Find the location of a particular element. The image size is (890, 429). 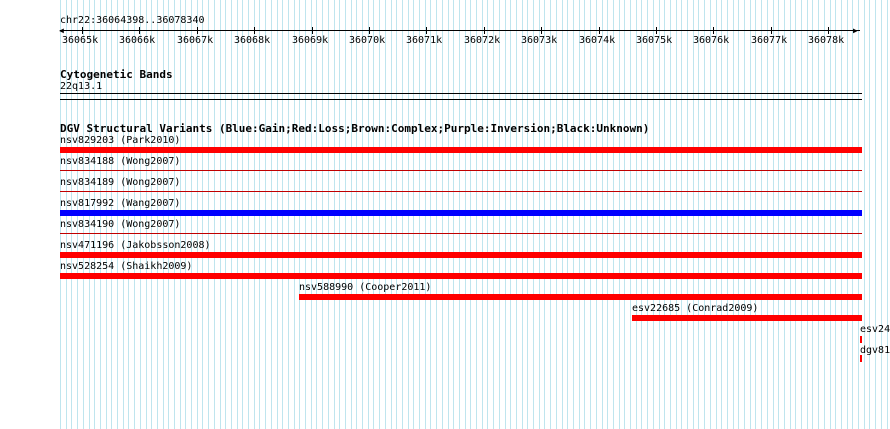

ruler-tick-label: 36078k is located at coordinates (826, 40).